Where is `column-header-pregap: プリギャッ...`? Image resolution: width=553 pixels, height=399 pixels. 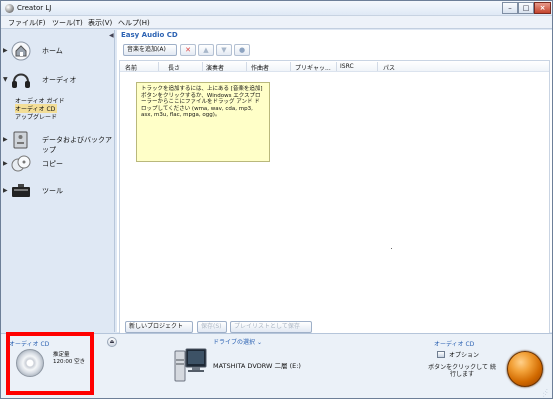
column-header-pregap: プリギャッ... is located at coordinates (313, 67).